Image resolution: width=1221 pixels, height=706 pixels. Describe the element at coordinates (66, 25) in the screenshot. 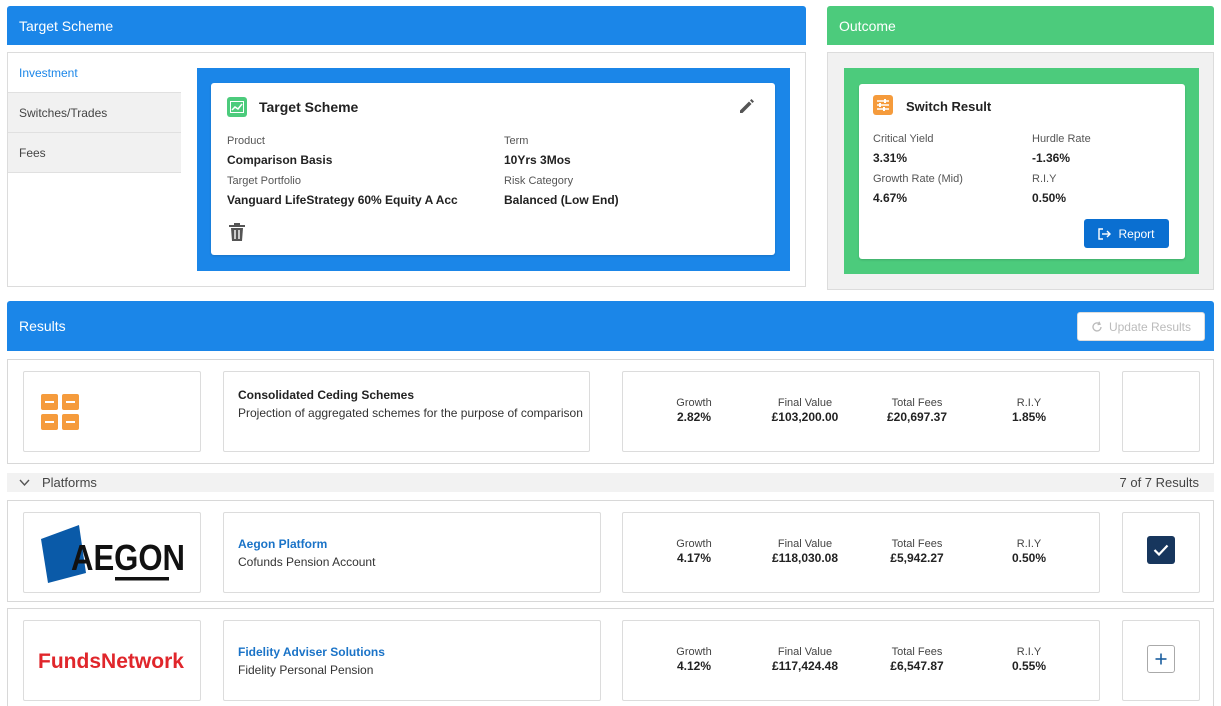

I see `target-scheme-header-title: Target Scheme` at that location.